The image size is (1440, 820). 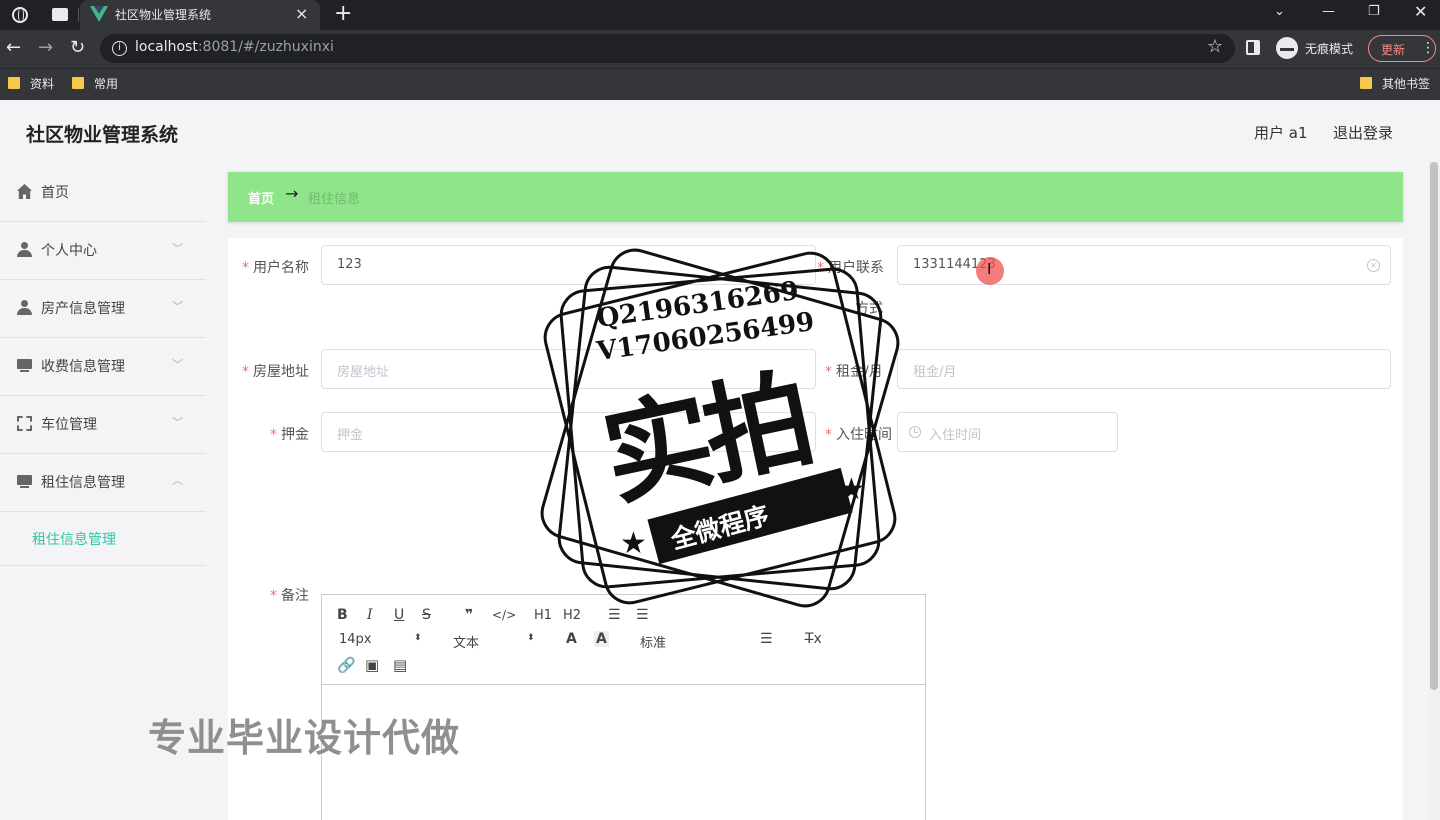 I want to click on underline-button: U, so click(x=399, y=615).